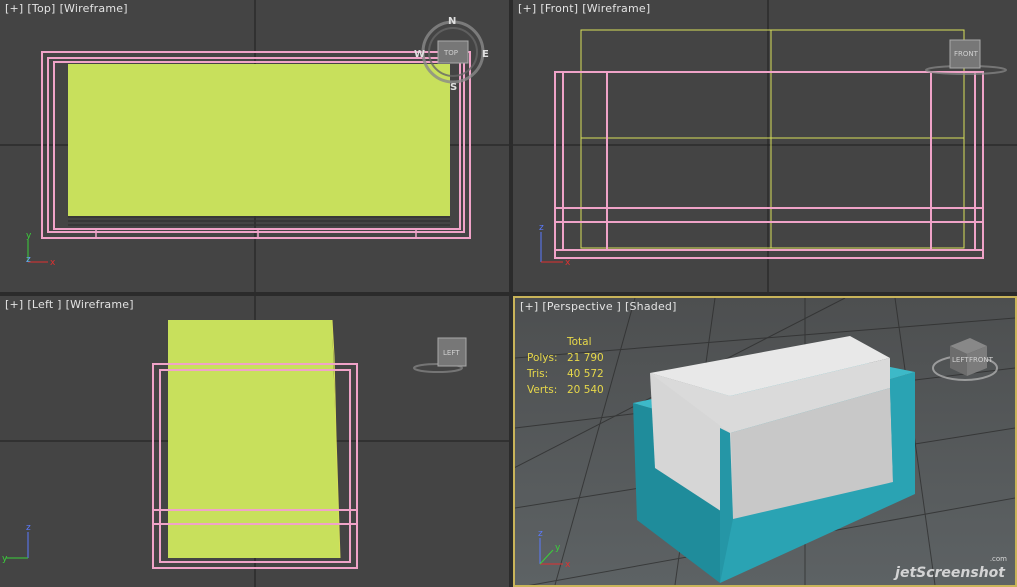 This screenshot has height=587, width=1017. Describe the element at coordinates (651, 306) in the screenshot. I see `viewport-perspective-mode: [Shaded]` at that location.